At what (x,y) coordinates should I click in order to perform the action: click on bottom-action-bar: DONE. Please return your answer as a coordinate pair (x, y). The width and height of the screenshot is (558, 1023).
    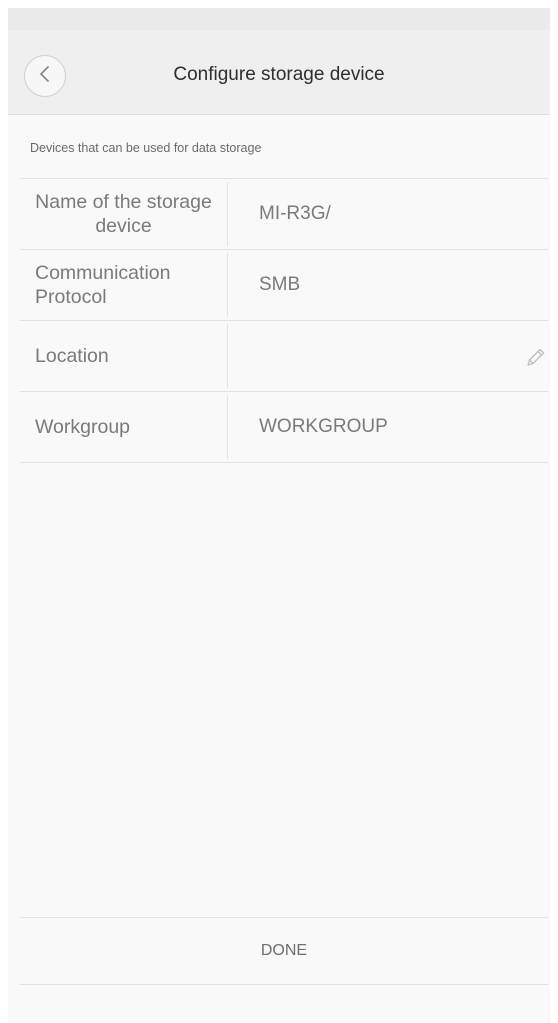
    Looking at the image, I should click on (284, 951).